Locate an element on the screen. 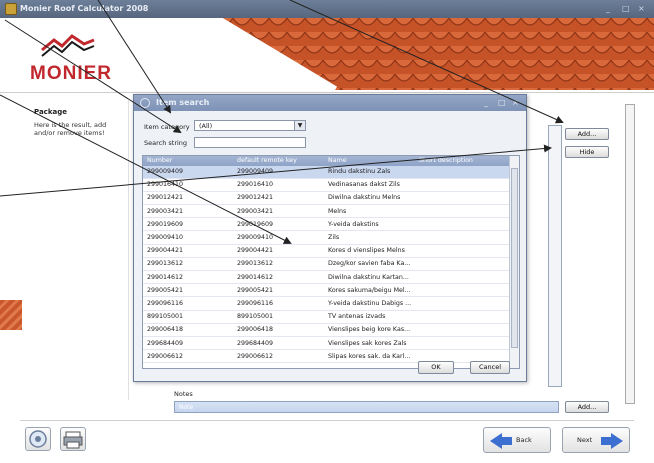  table-cell: 299006612 is located at coordinates (165, 356).